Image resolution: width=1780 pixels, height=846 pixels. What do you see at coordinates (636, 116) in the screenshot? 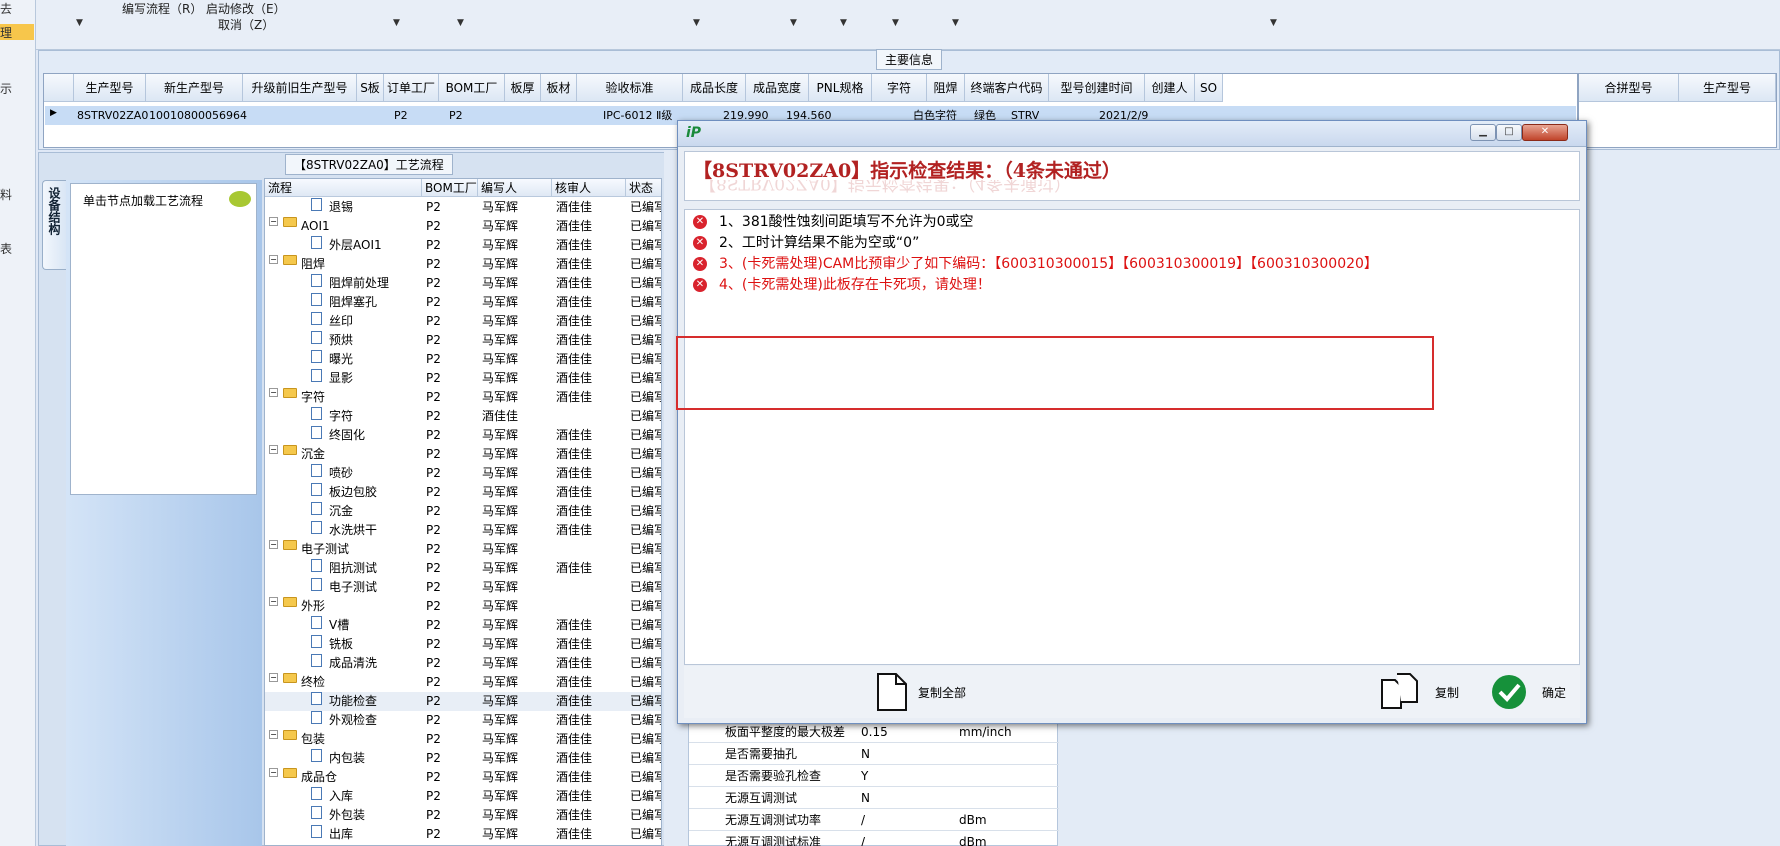
I see `cell: IPC-6012 Ⅱ级` at bounding box center [636, 116].